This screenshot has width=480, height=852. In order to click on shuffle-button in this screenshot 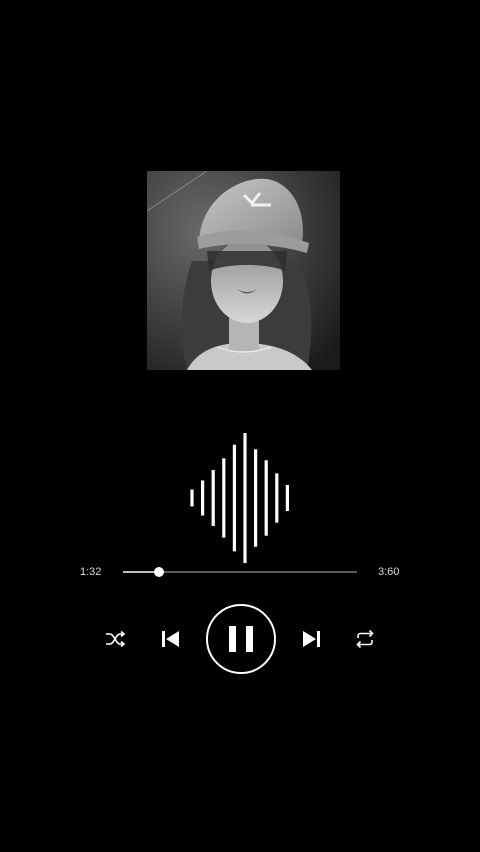, I will do `click(115, 639)`.